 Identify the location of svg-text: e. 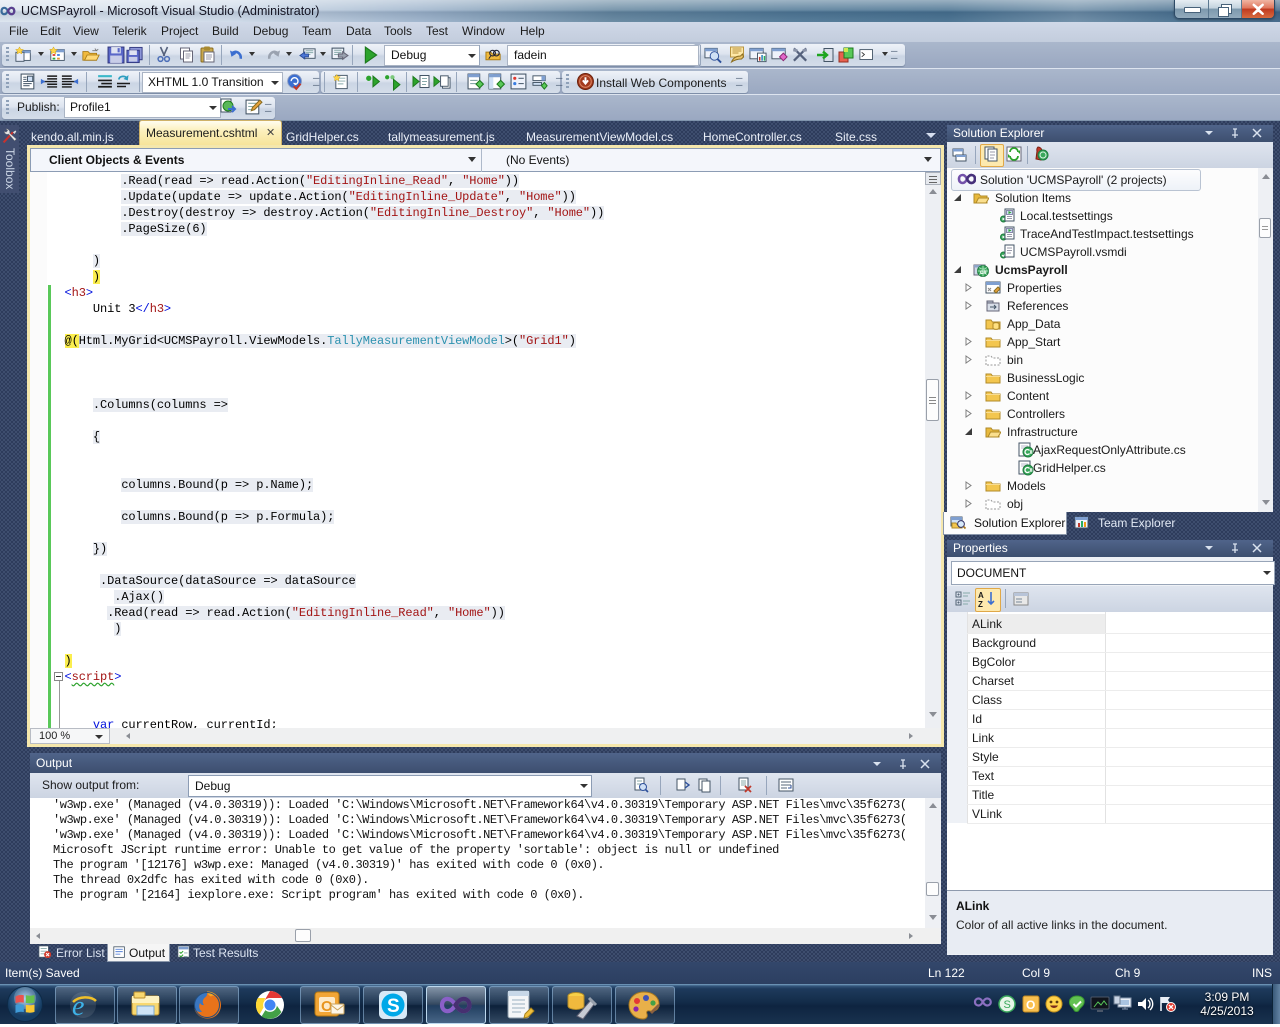
(78, 1006).